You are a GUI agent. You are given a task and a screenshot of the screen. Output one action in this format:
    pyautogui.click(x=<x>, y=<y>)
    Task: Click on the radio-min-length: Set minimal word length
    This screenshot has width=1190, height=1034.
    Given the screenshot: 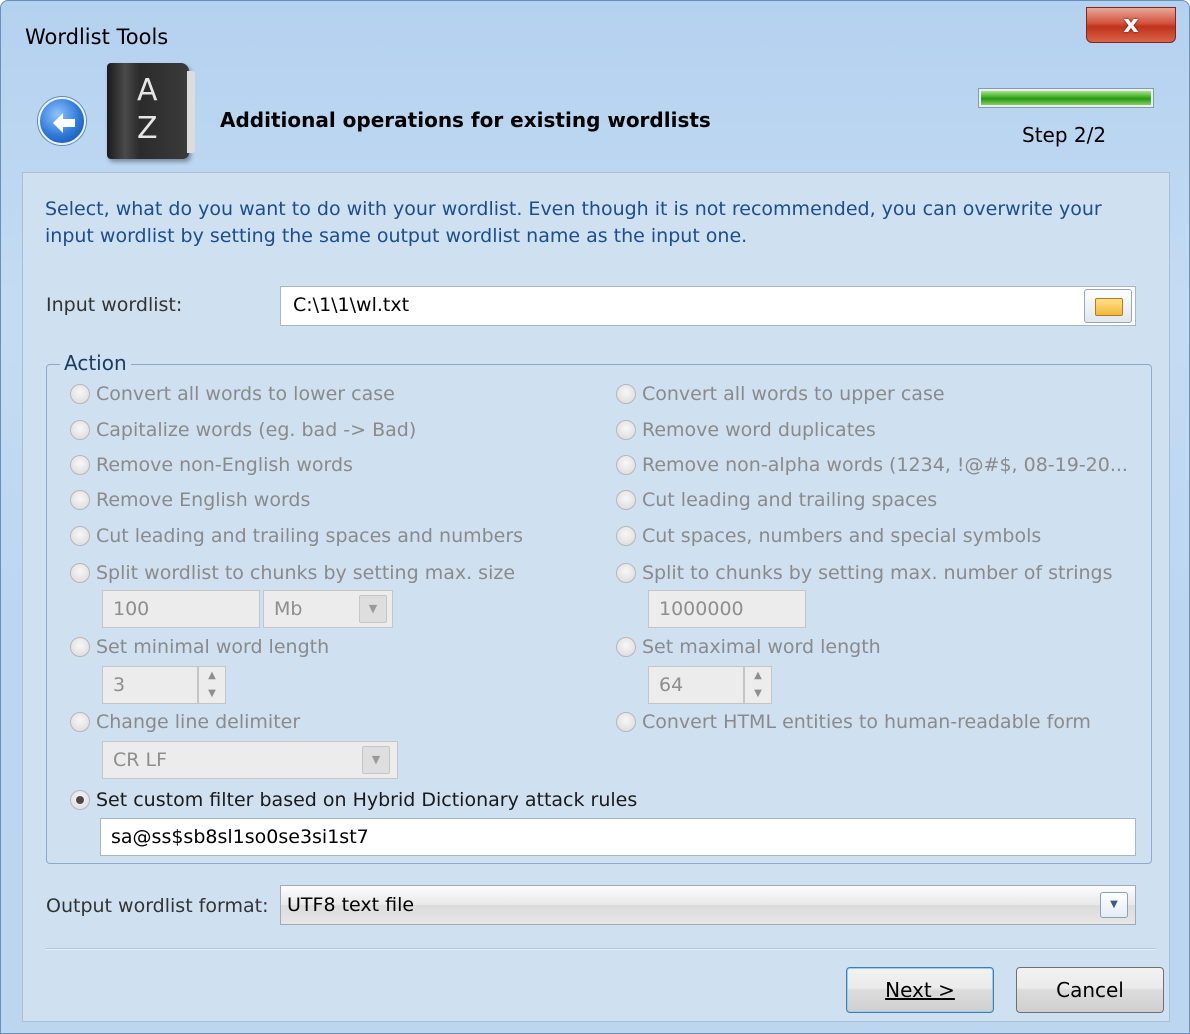 What is the action you would take?
    pyautogui.click(x=199, y=647)
    